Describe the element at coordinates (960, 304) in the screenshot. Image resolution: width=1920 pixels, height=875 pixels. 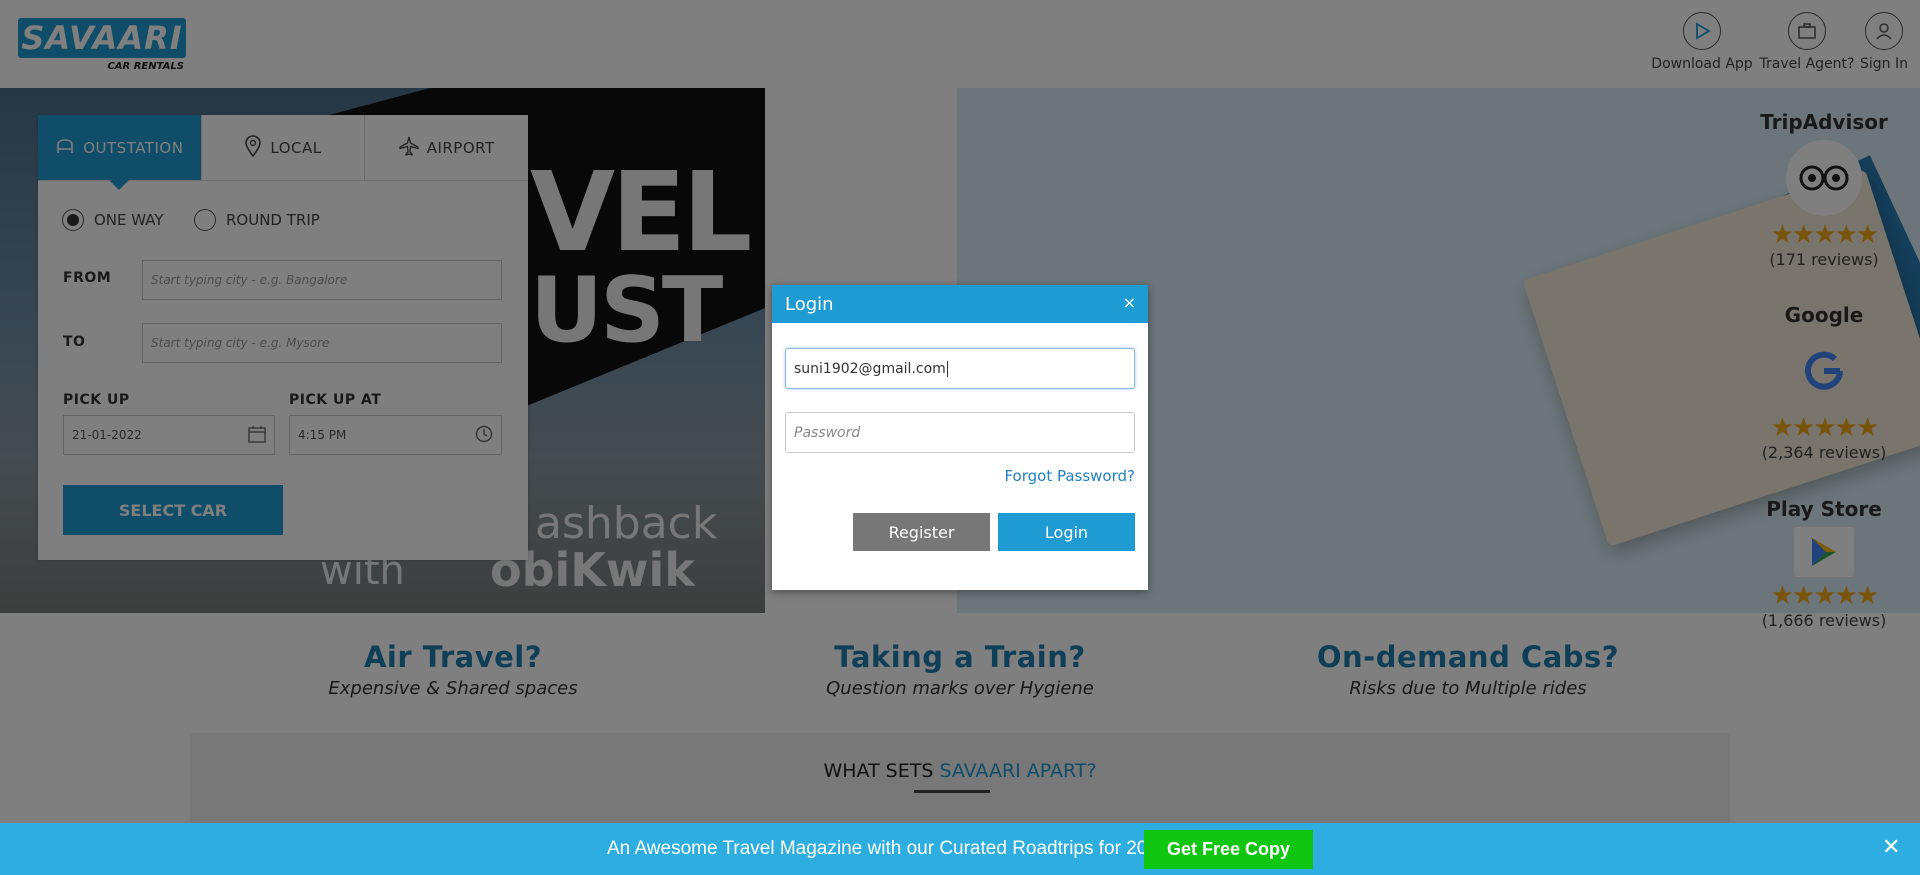
I see `login-dialog-header: Login ×` at that location.